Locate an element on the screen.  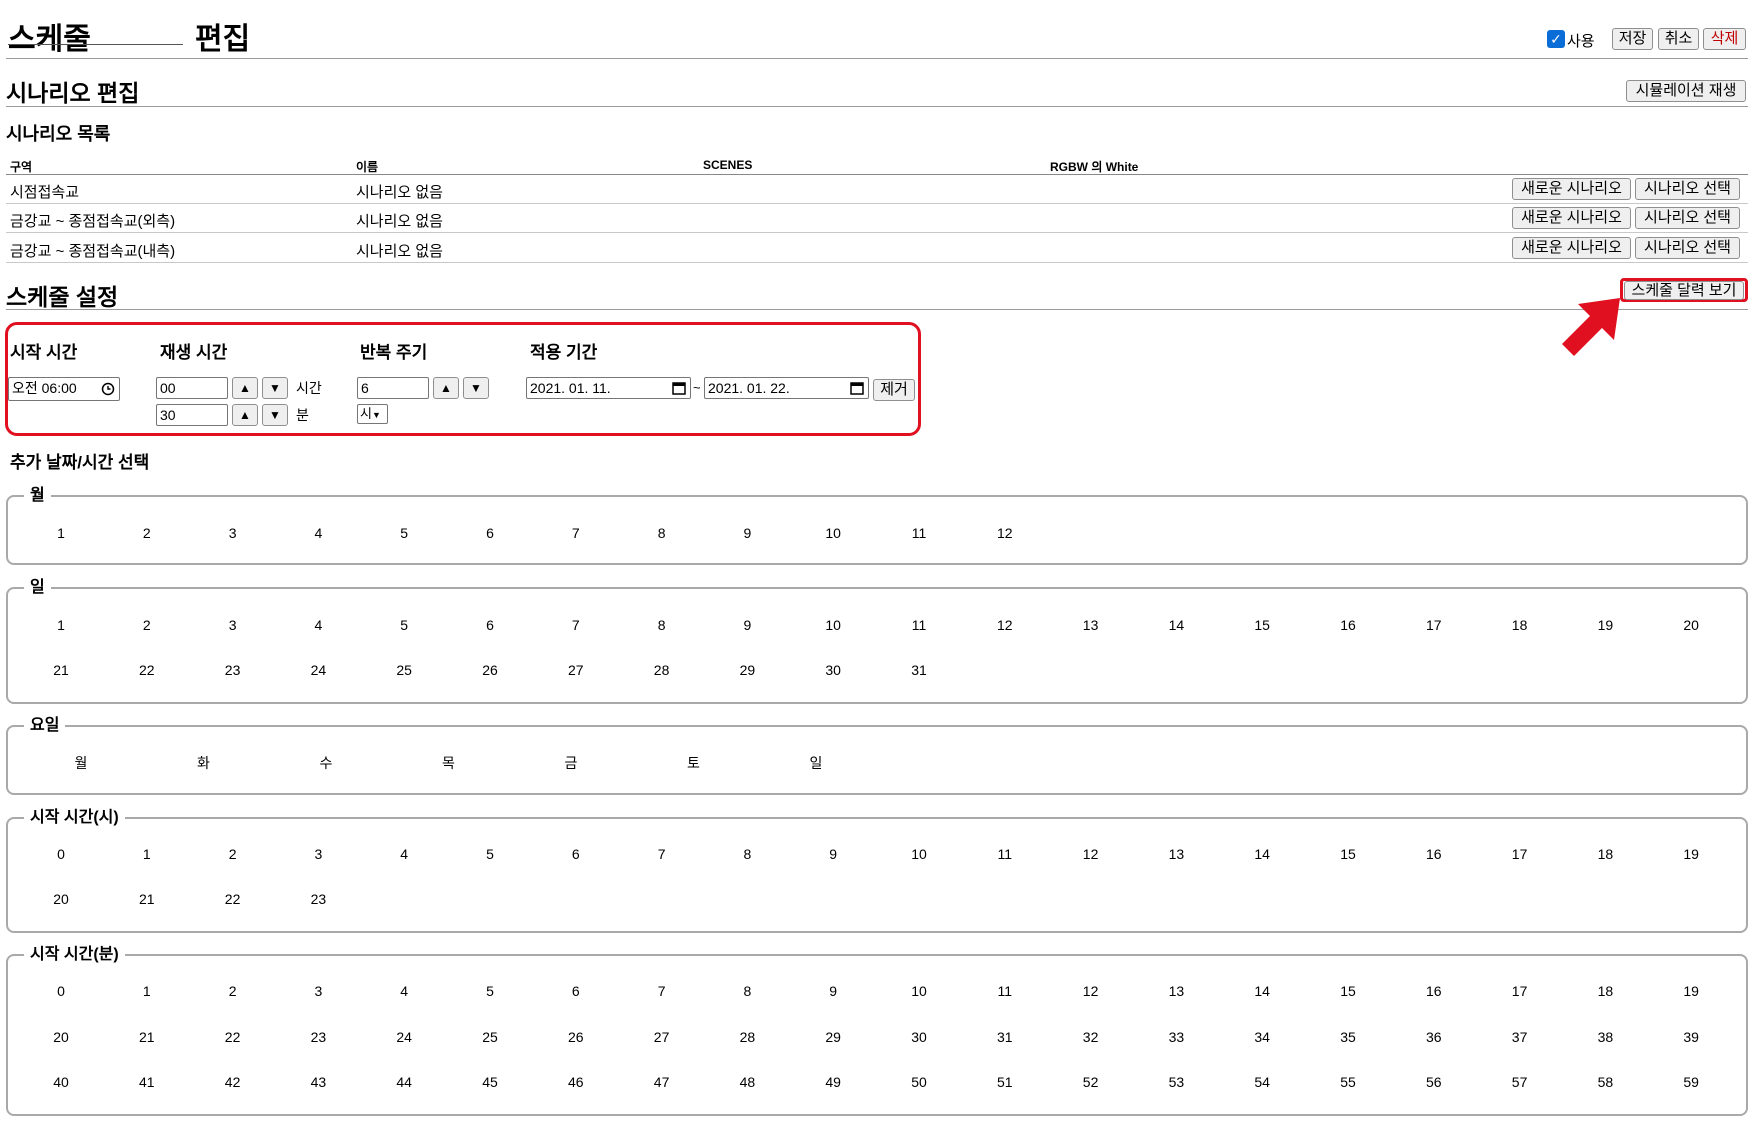
use-checkbox: ✓ is located at coordinates (1556, 39).